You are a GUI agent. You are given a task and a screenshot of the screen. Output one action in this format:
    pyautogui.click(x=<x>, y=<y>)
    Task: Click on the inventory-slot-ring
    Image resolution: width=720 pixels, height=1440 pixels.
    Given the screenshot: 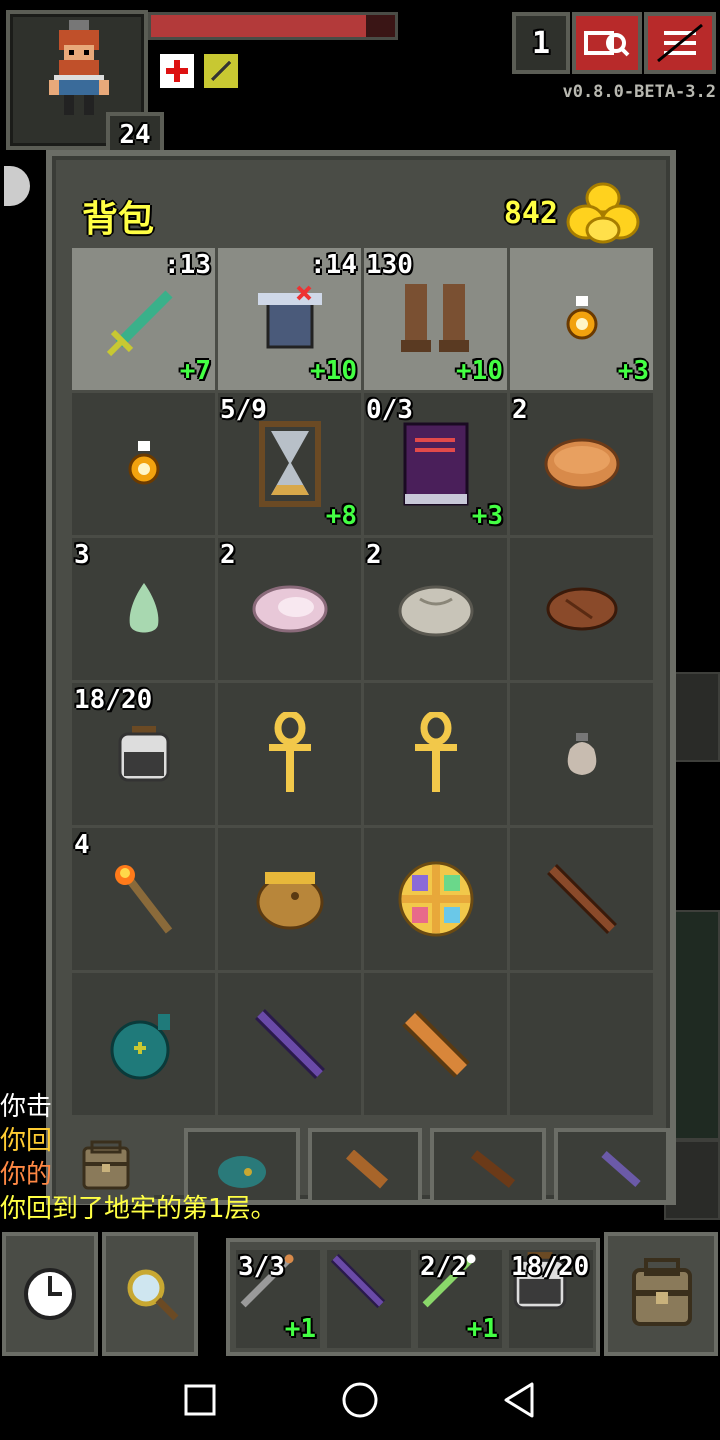 What is the action you would take?
    pyautogui.click(x=143, y=464)
    